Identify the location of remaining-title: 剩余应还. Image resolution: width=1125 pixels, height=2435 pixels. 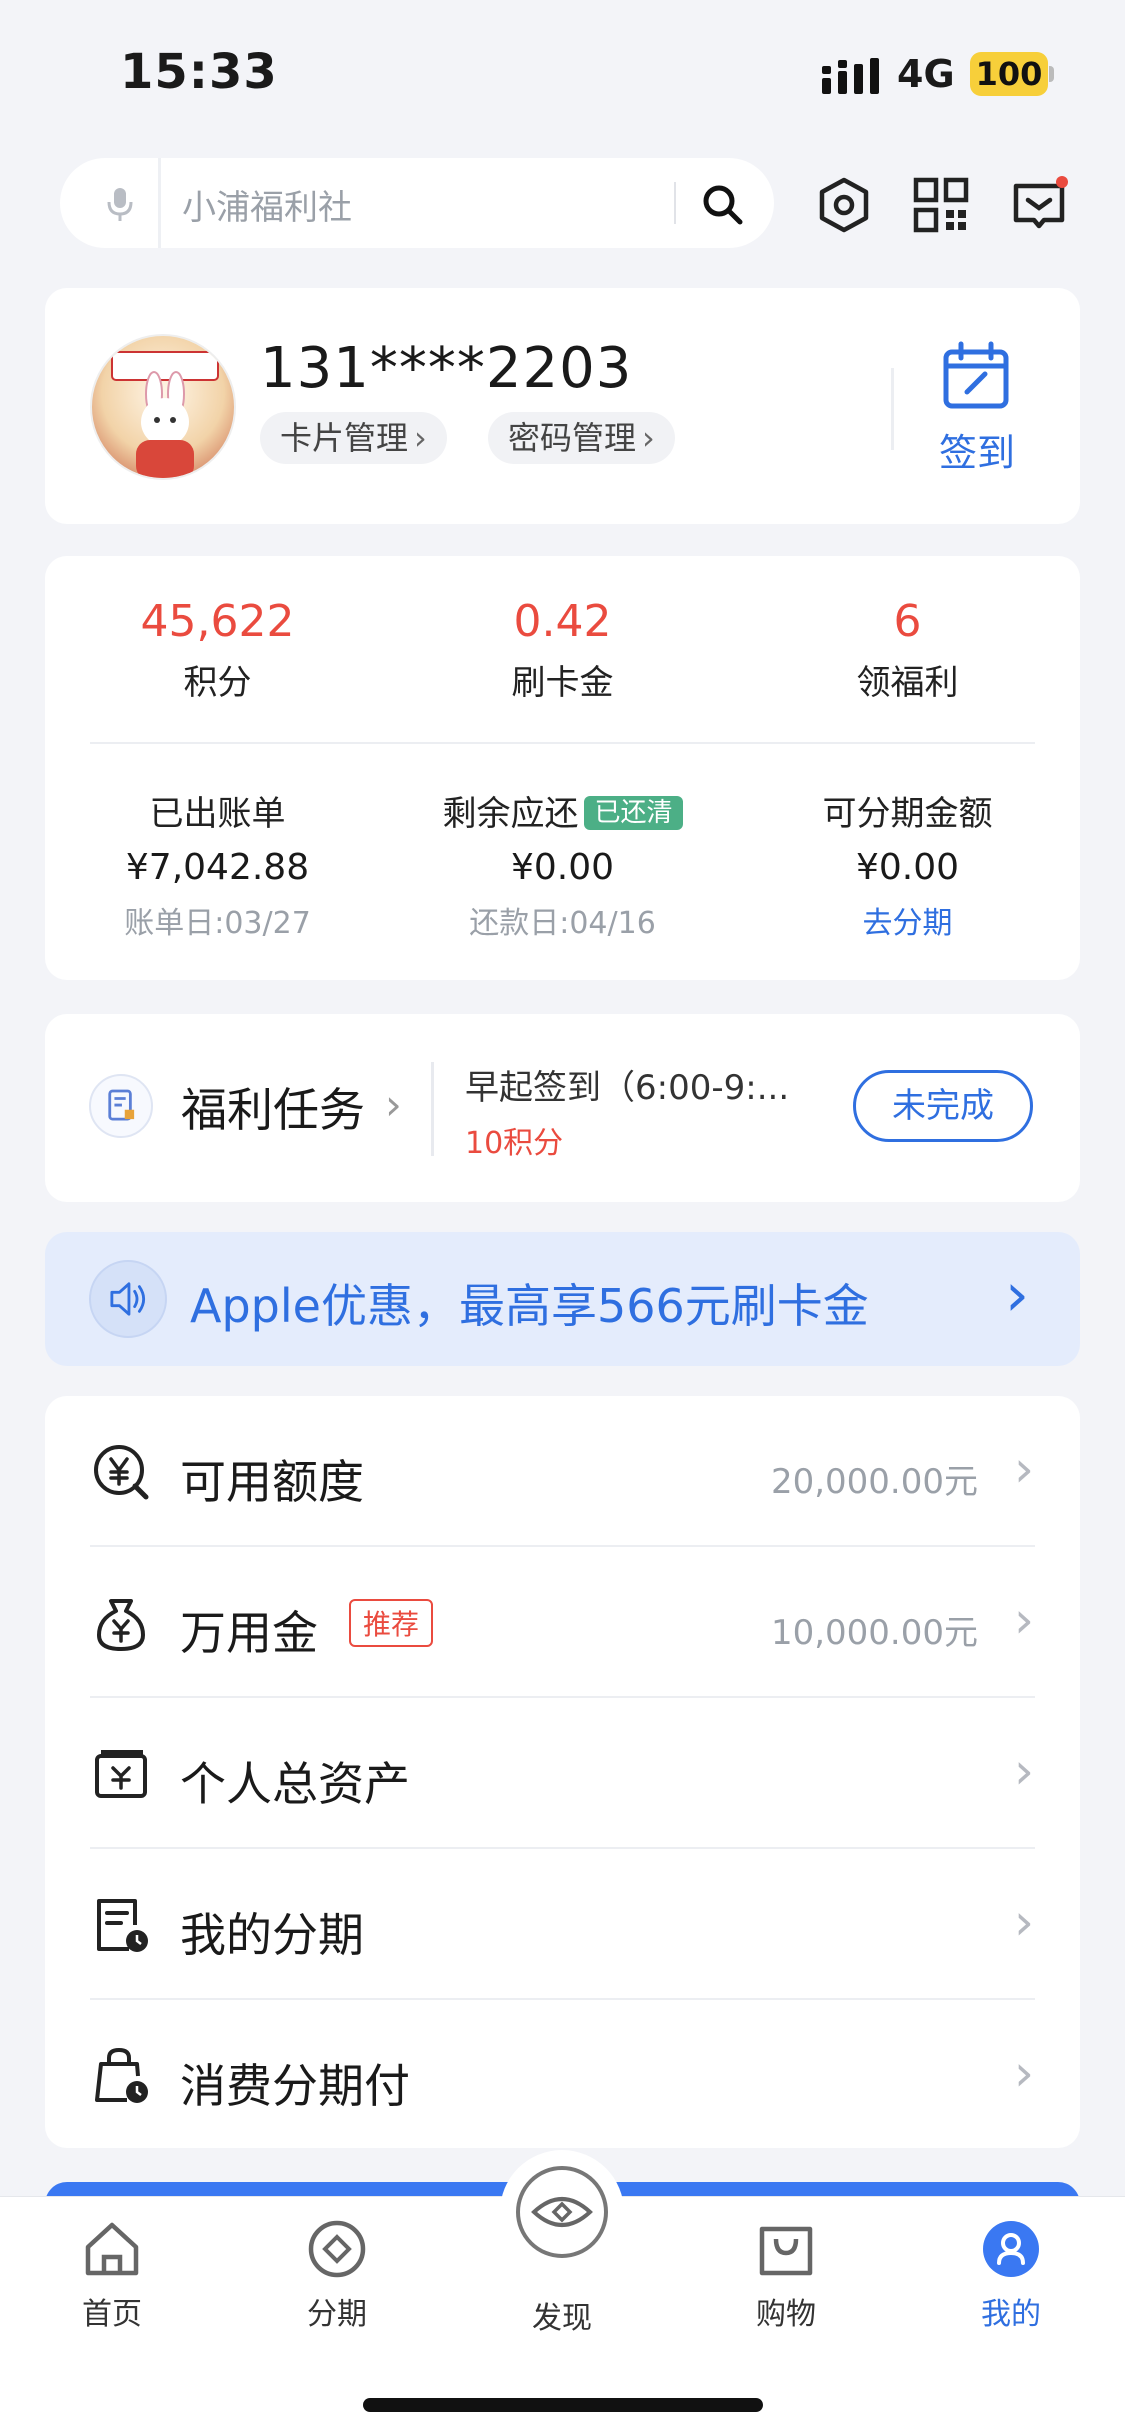
(510, 814).